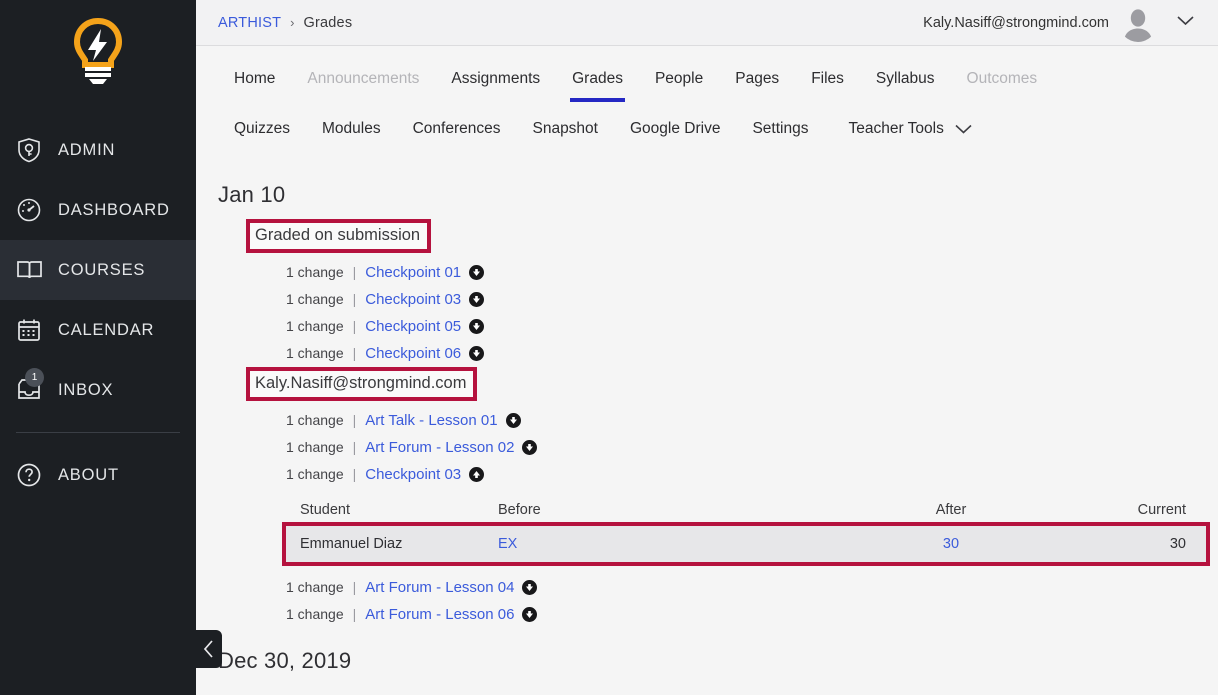 This screenshot has height=695, width=1218. I want to click on tab-home: Home, so click(254, 80).